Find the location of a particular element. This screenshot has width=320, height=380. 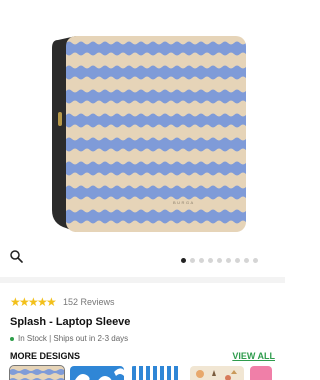

stock-status: In Stock | Ships out in 2-3 days is located at coordinates (69, 338).